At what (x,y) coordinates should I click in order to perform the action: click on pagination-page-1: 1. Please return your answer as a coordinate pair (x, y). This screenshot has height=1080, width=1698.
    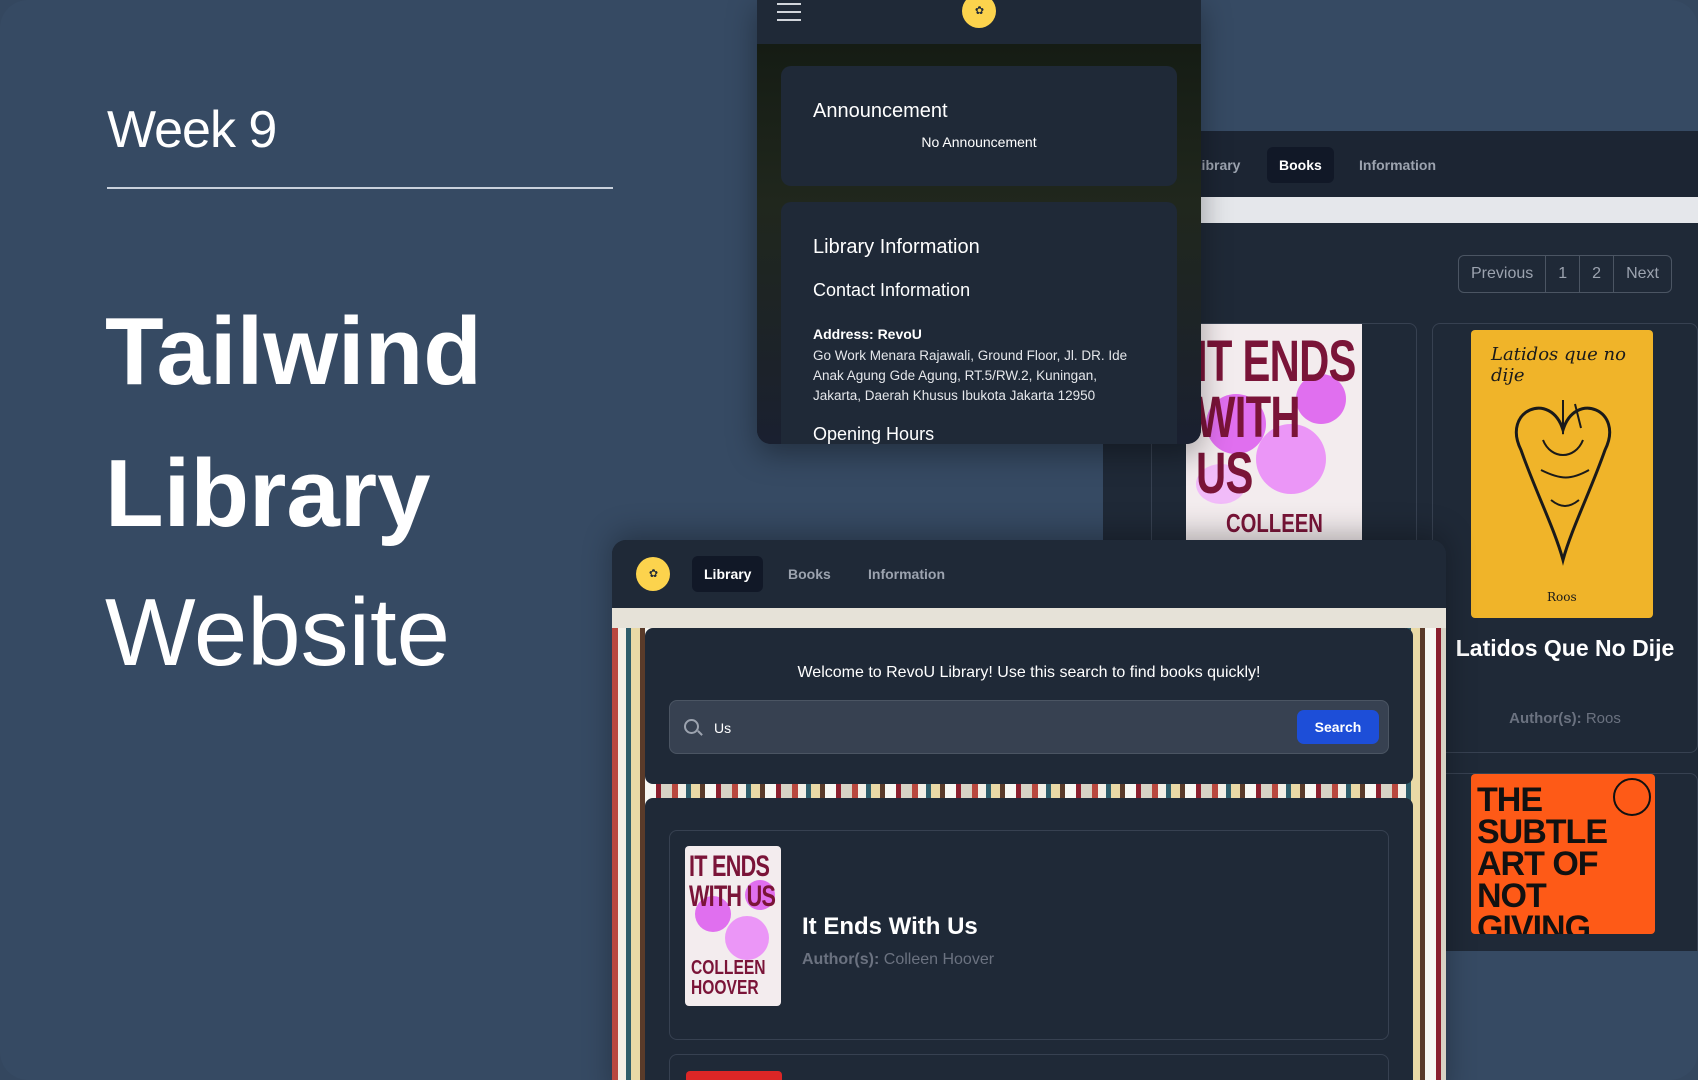
    Looking at the image, I should click on (1563, 274).